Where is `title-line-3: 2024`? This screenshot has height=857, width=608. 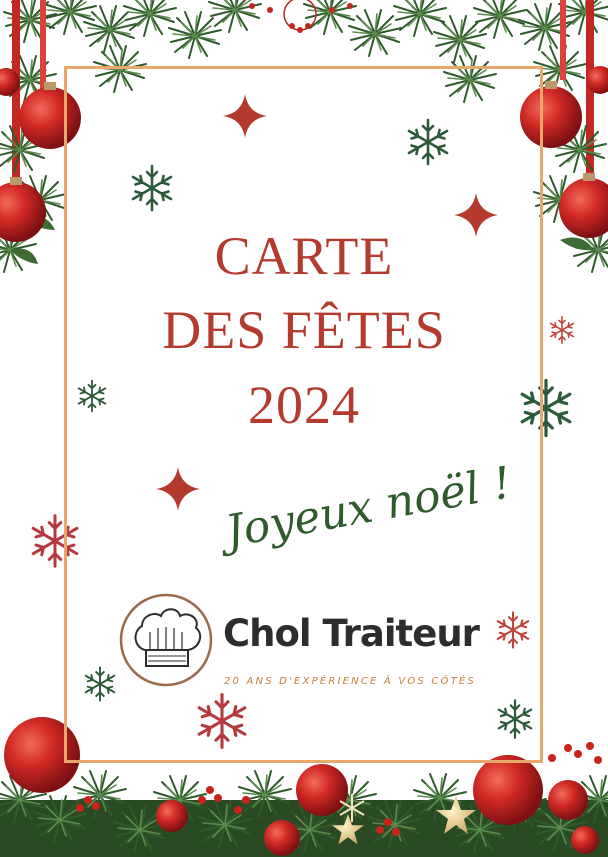
title-line-3: 2024 is located at coordinates (304, 405).